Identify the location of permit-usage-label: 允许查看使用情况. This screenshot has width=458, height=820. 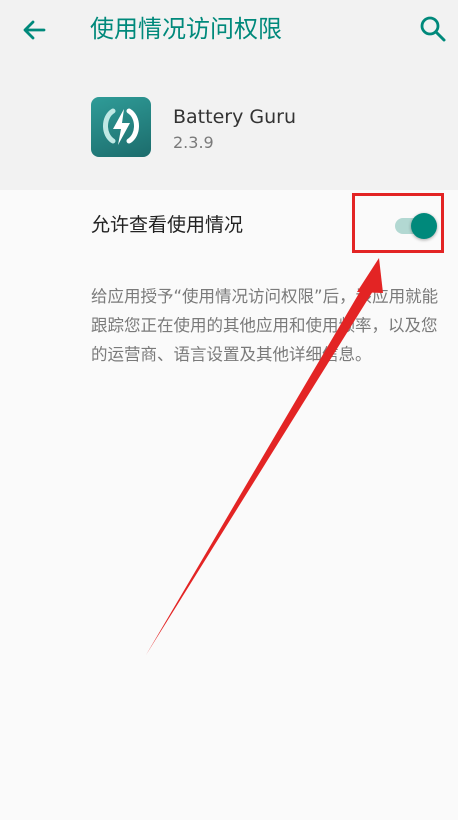
(167, 225).